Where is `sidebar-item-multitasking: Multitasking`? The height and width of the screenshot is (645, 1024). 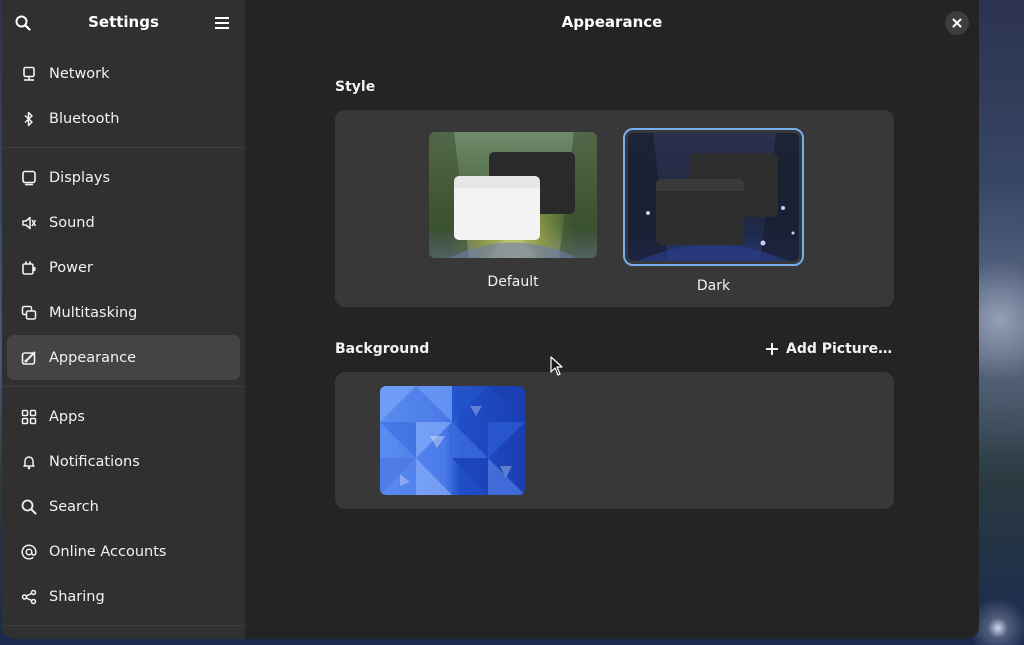
sidebar-item-multitasking: Multitasking is located at coordinates (123, 312).